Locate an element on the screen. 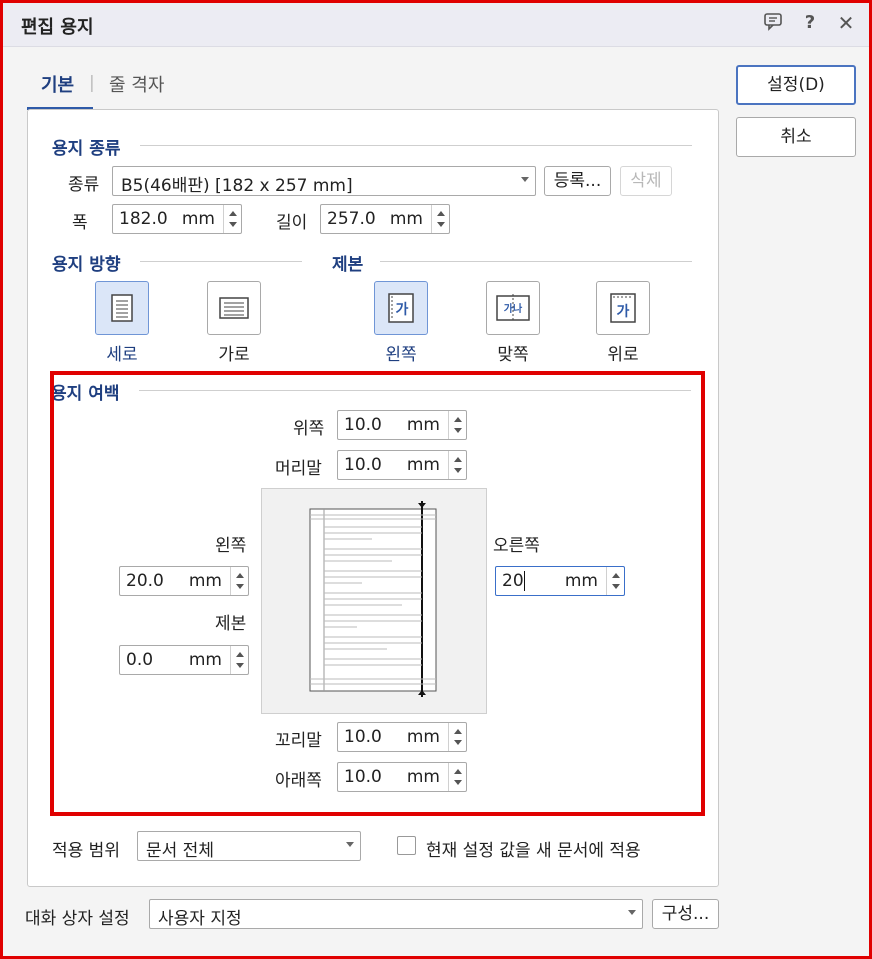 The width and height of the screenshot is (872, 959). dialog-settings-label: 대화 상자 설정 is located at coordinates (77, 919).